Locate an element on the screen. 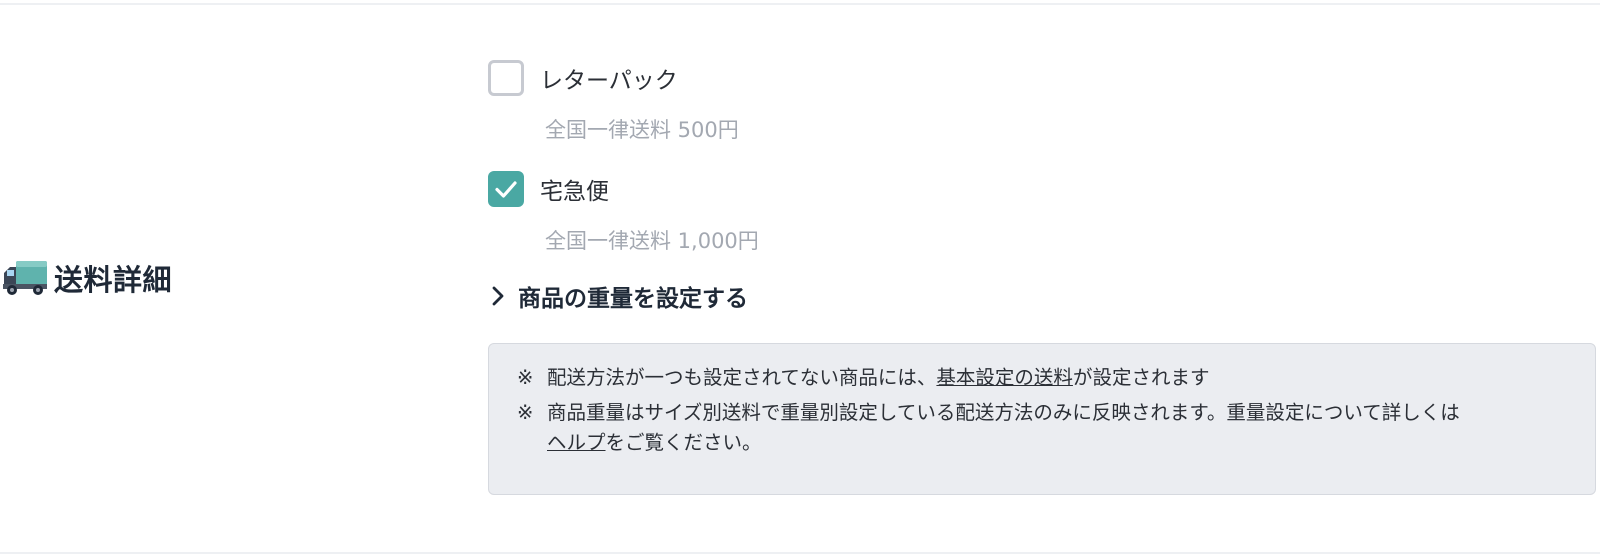  takkyubin-checkbox is located at coordinates (506, 189).